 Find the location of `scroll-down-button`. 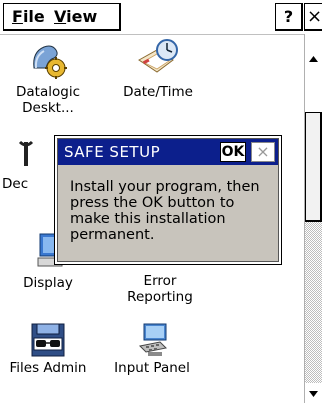

scroll-down-button is located at coordinates (313, 393).